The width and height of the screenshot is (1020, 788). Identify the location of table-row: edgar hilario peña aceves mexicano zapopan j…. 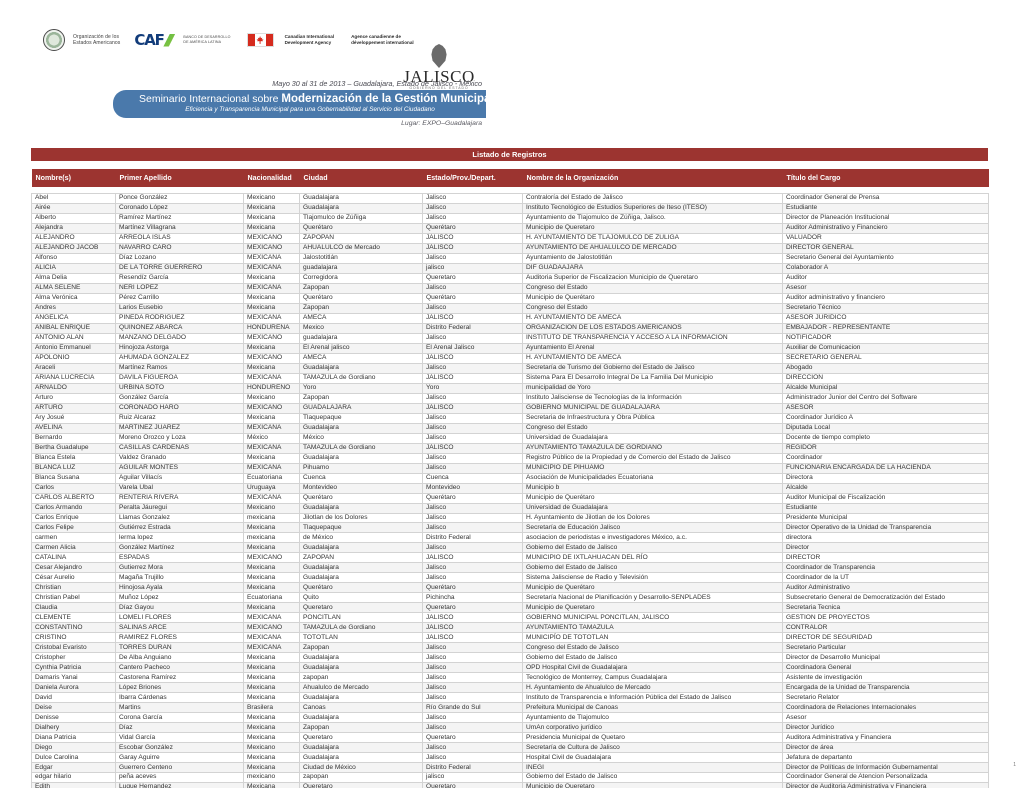
(510, 778).